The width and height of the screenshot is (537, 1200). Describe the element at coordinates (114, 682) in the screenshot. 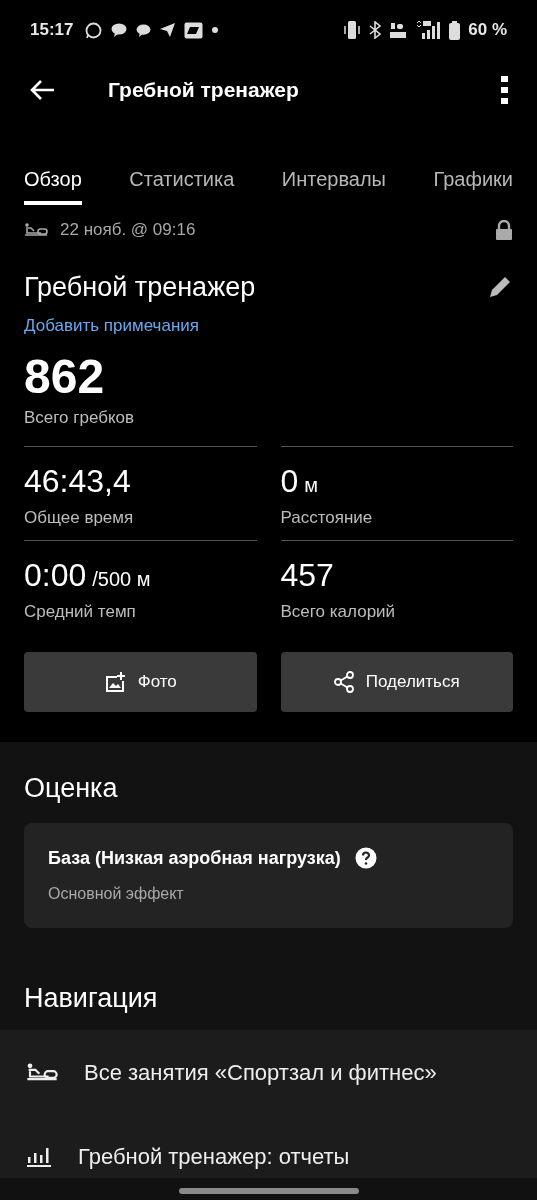

I see `add-photo-icon` at that location.